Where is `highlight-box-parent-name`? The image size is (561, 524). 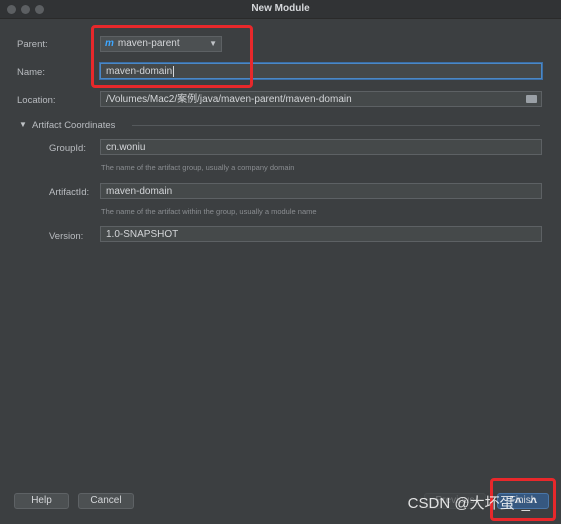
highlight-box-parent-name is located at coordinates (172, 56).